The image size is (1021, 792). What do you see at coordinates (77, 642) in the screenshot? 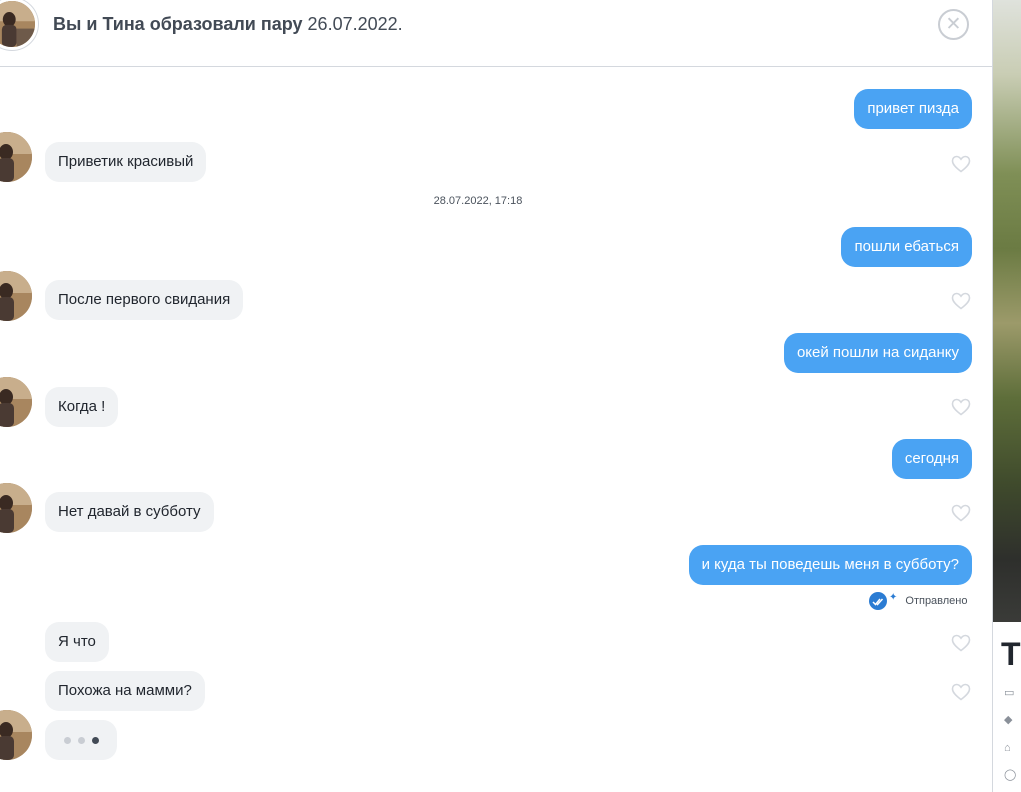
I see `message-incoming: Я что` at bounding box center [77, 642].